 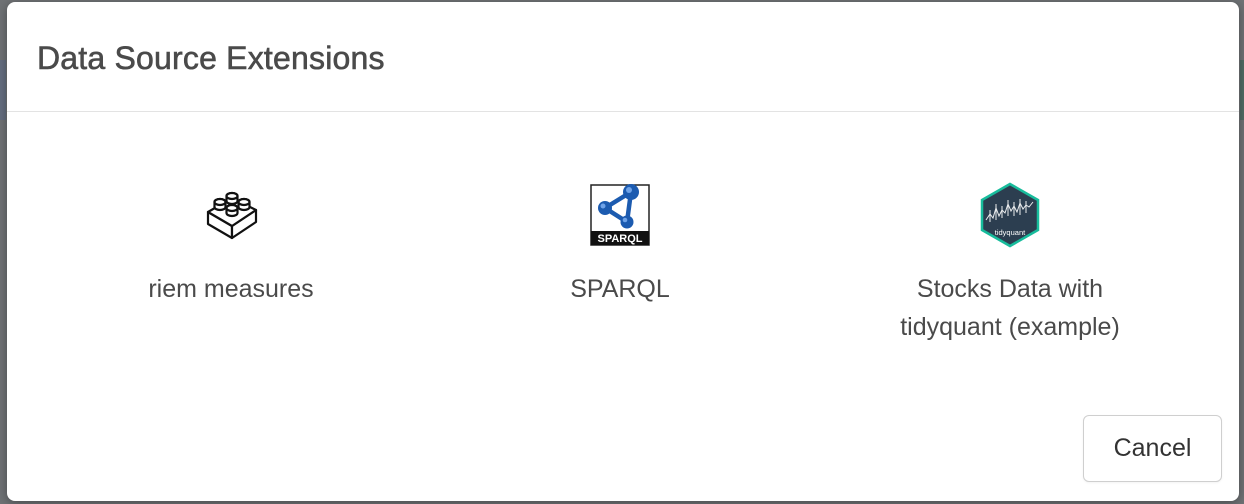 I want to click on extension-sparql: SPARQL SPARQL, so click(x=620, y=245).